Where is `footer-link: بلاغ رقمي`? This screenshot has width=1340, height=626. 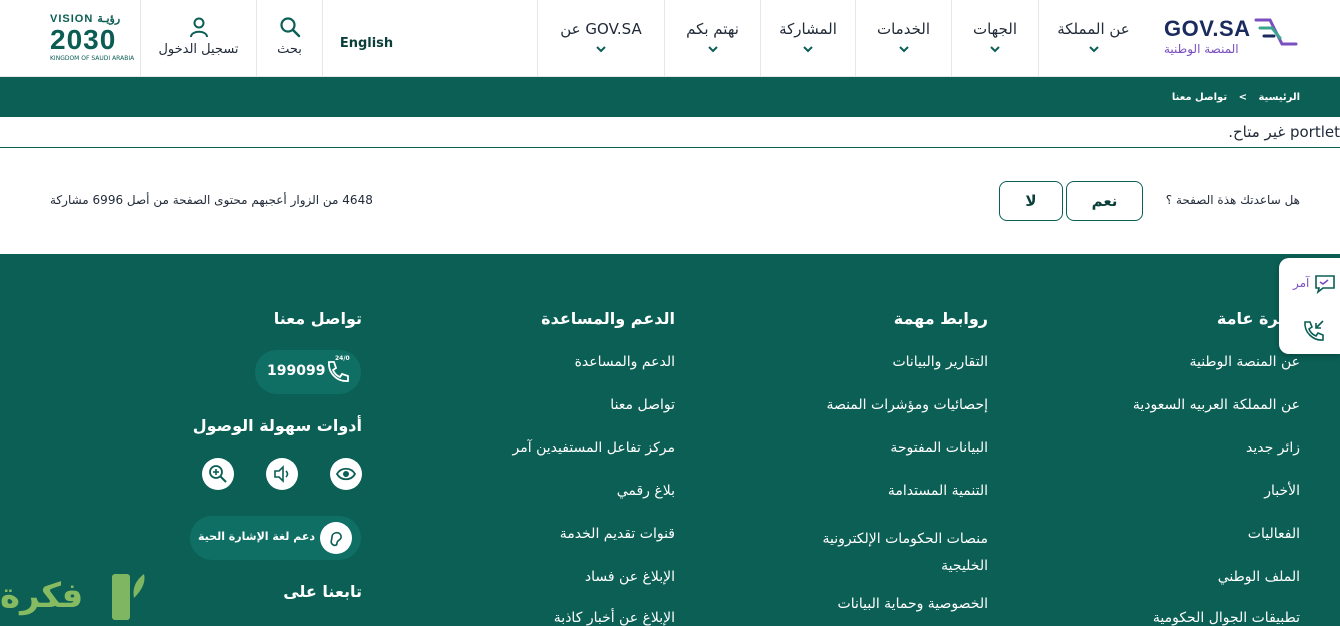
footer-link: بلاغ رقمي is located at coordinates (646, 491).